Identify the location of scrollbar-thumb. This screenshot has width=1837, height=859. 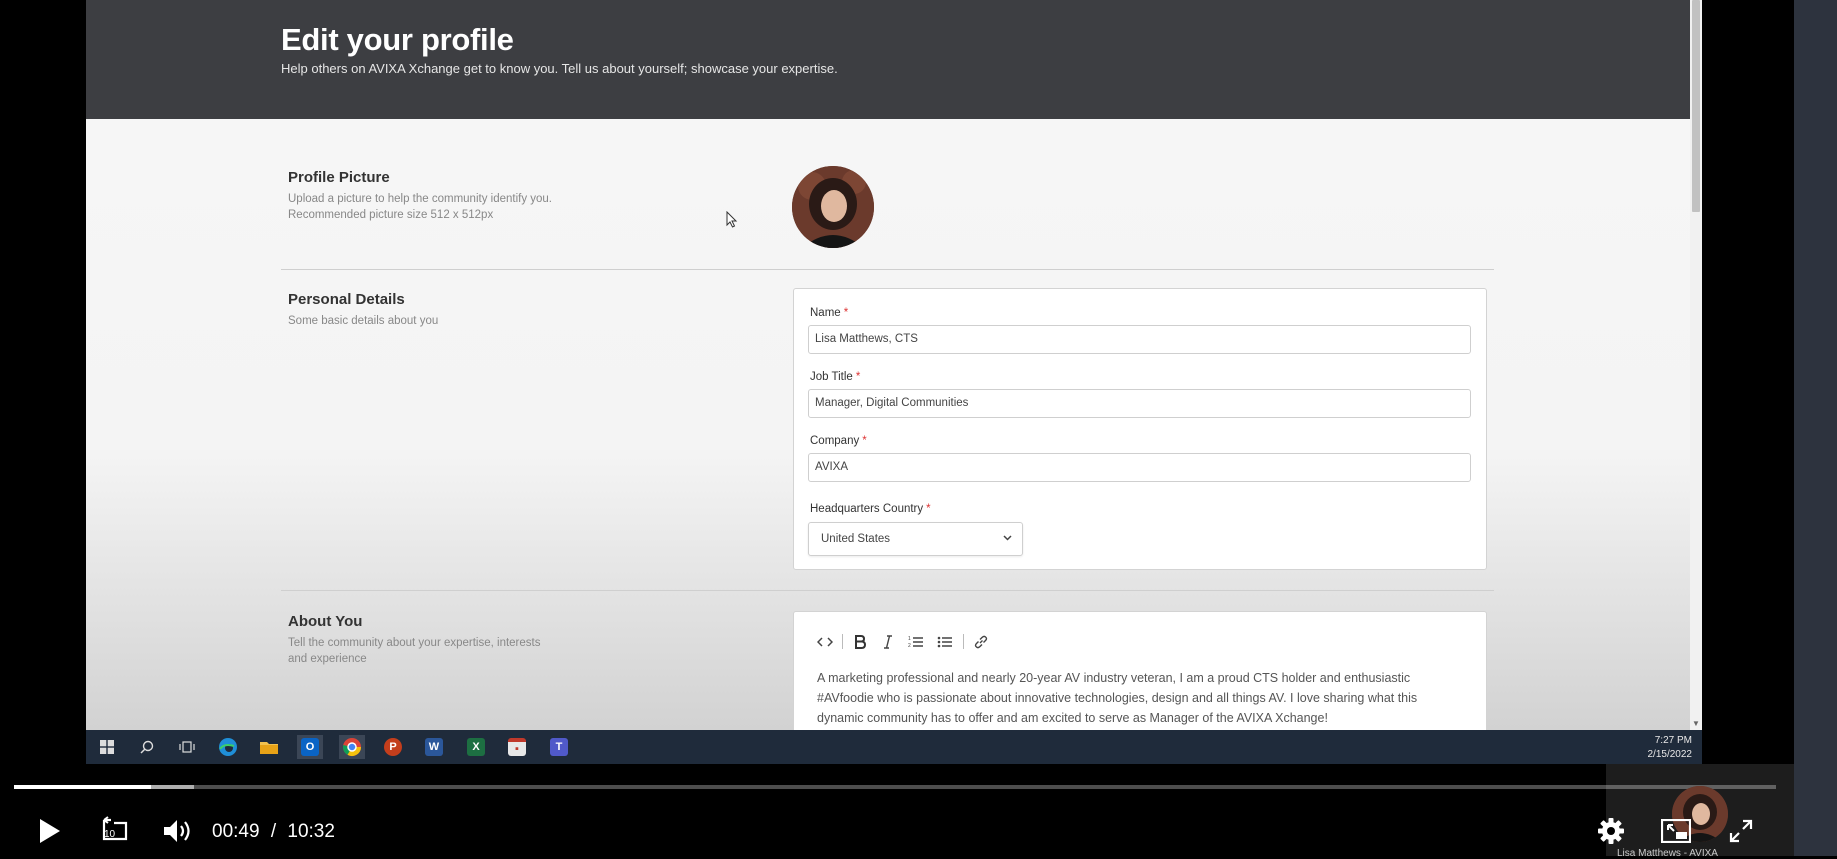
(1696, 106).